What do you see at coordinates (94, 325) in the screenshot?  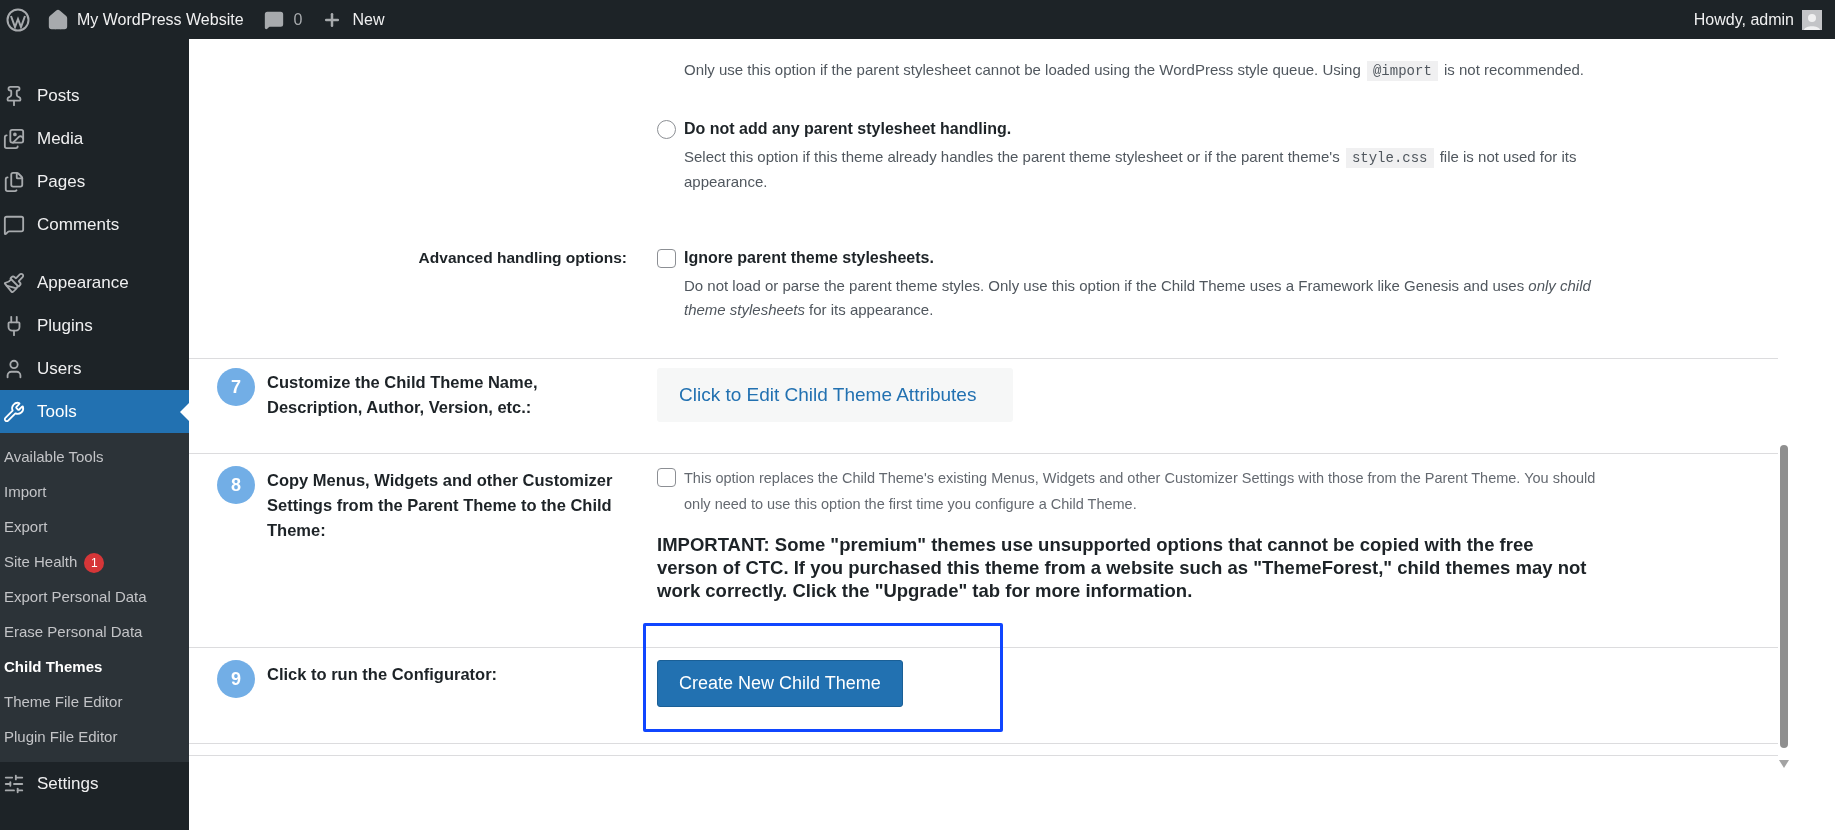 I see `menu-item: Plugins` at bounding box center [94, 325].